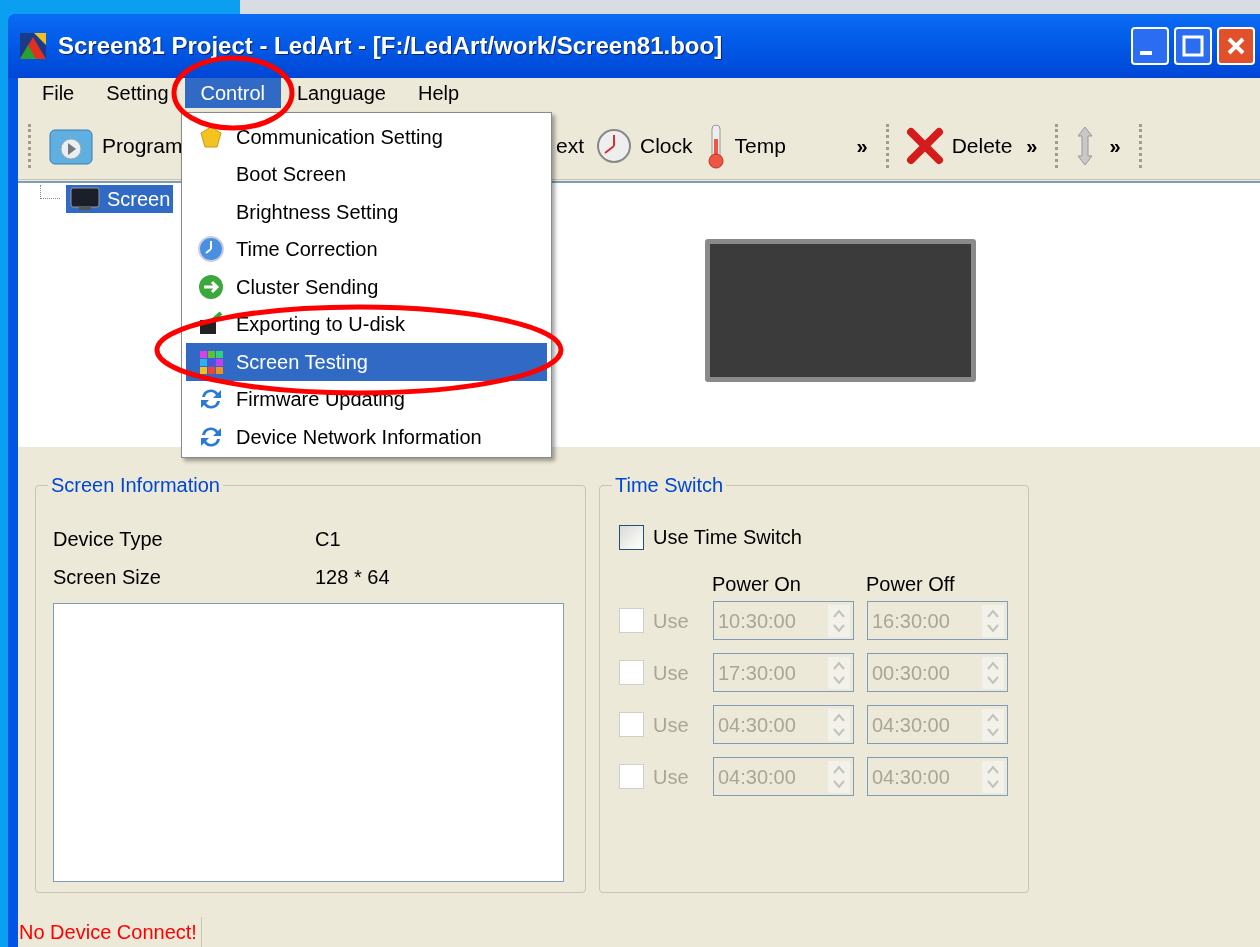 Image resolution: width=1260 pixels, height=947 pixels. What do you see at coordinates (110, 932) in the screenshot?
I see `status-message: No Device Connect!` at bounding box center [110, 932].